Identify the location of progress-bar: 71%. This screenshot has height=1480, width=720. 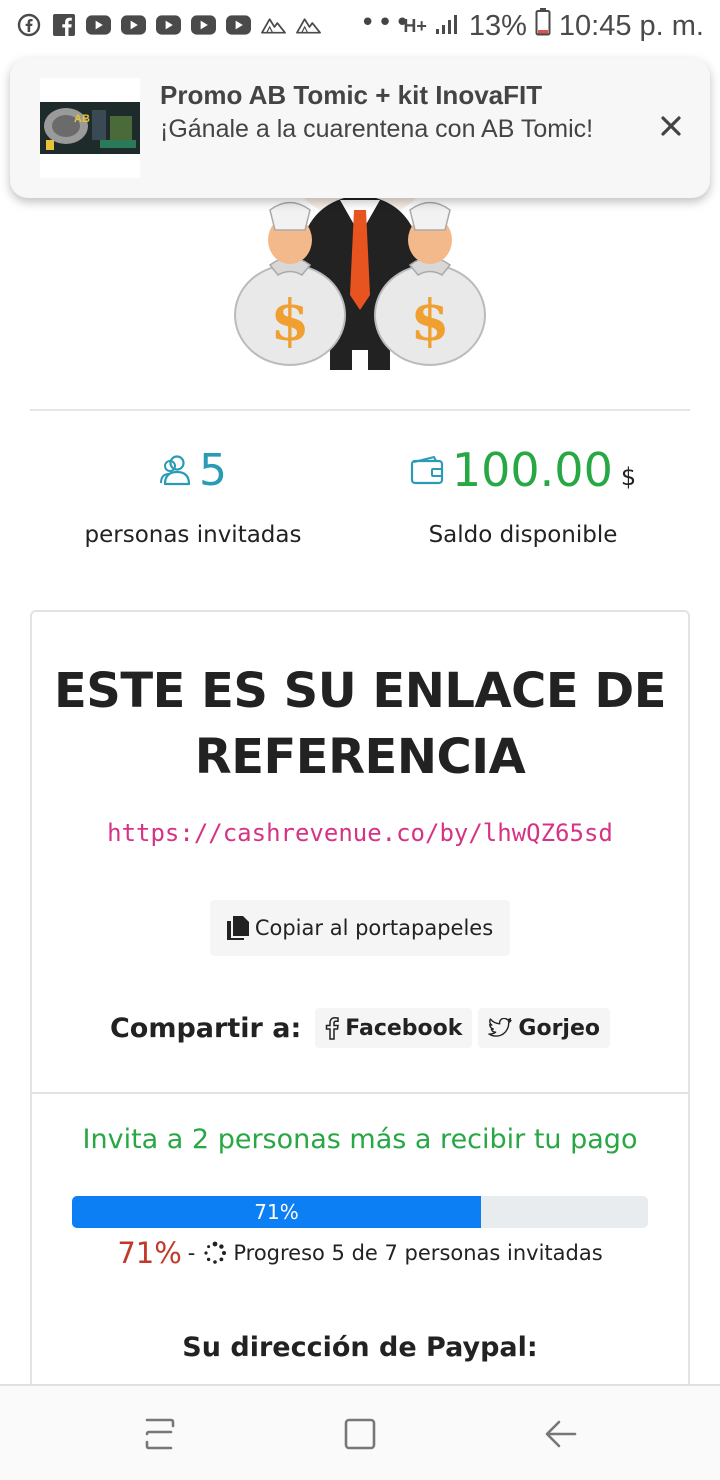
(360, 1212).